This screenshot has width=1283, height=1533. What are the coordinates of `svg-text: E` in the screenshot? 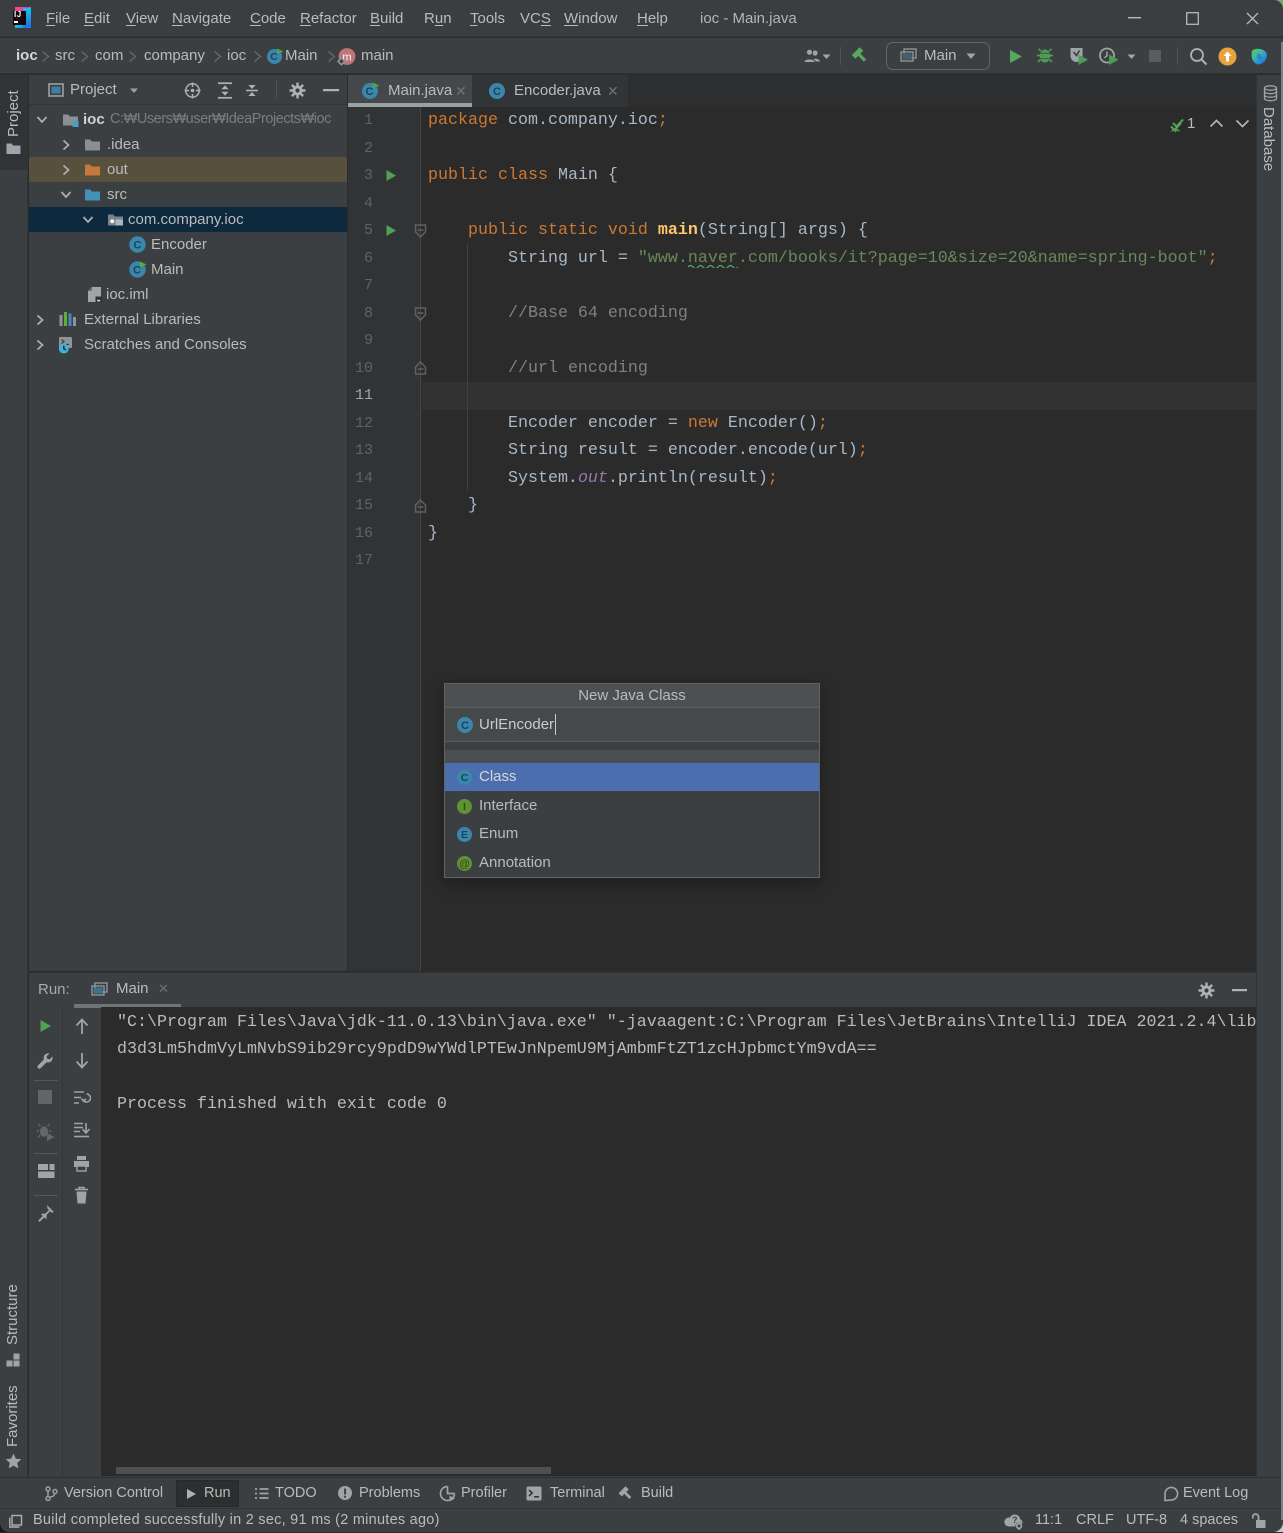 It's located at (464, 835).